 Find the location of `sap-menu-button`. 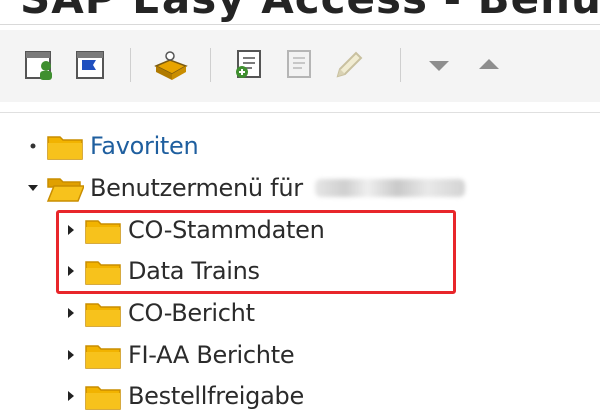

sap-menu-button is located at coordinates (91, 65).